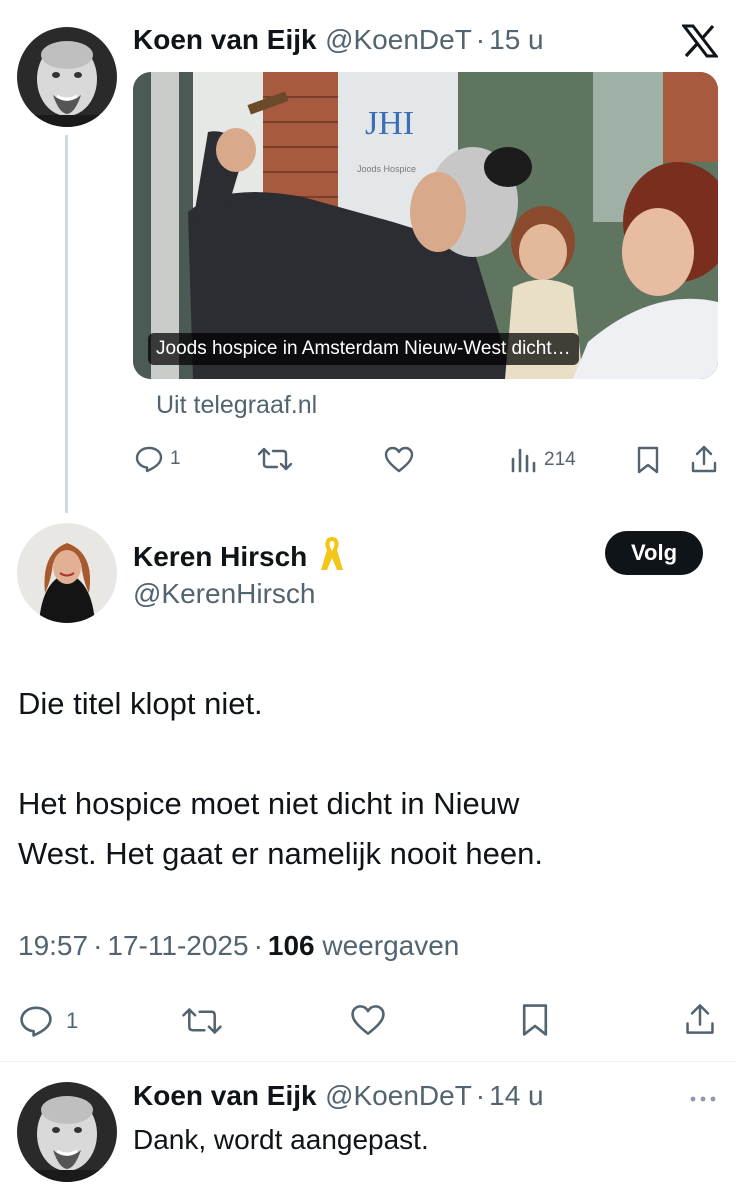 This screenshot has width=736, height=1200. I want to click on avatar-keren, so click(67, 573).